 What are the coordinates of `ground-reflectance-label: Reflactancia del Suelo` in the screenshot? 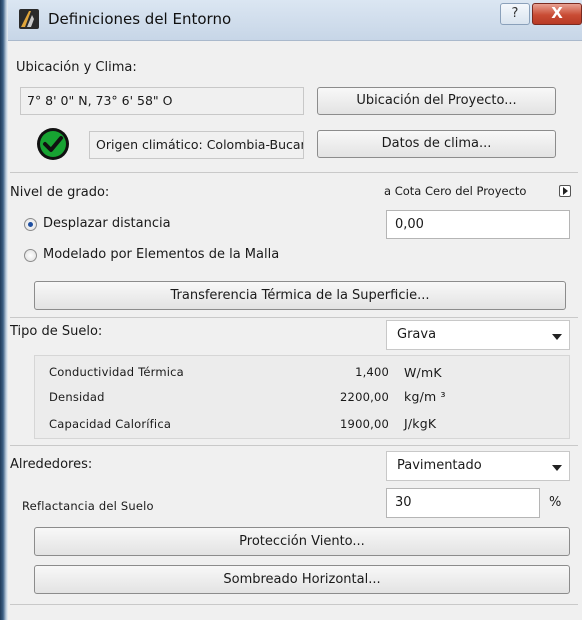 It's located at (88, 506).